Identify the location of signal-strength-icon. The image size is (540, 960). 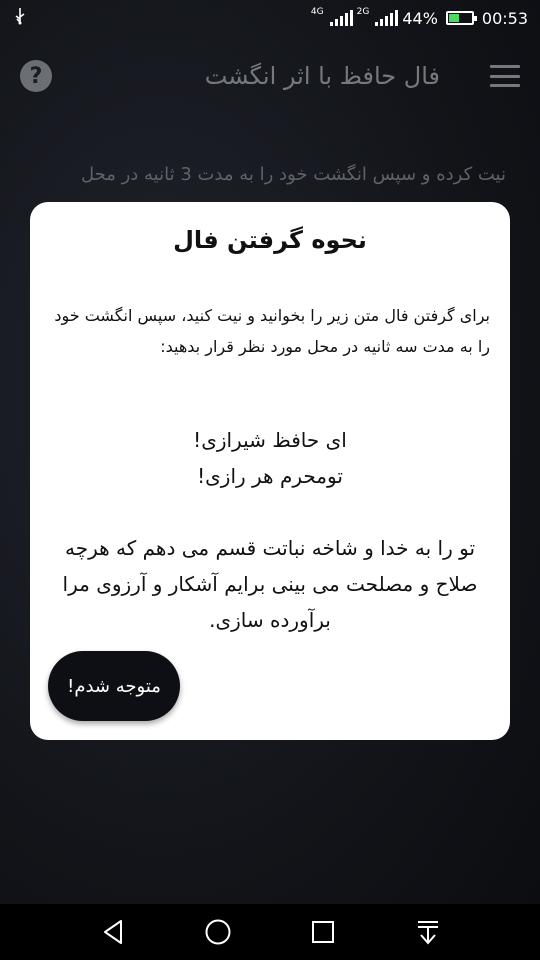
(341, 18).